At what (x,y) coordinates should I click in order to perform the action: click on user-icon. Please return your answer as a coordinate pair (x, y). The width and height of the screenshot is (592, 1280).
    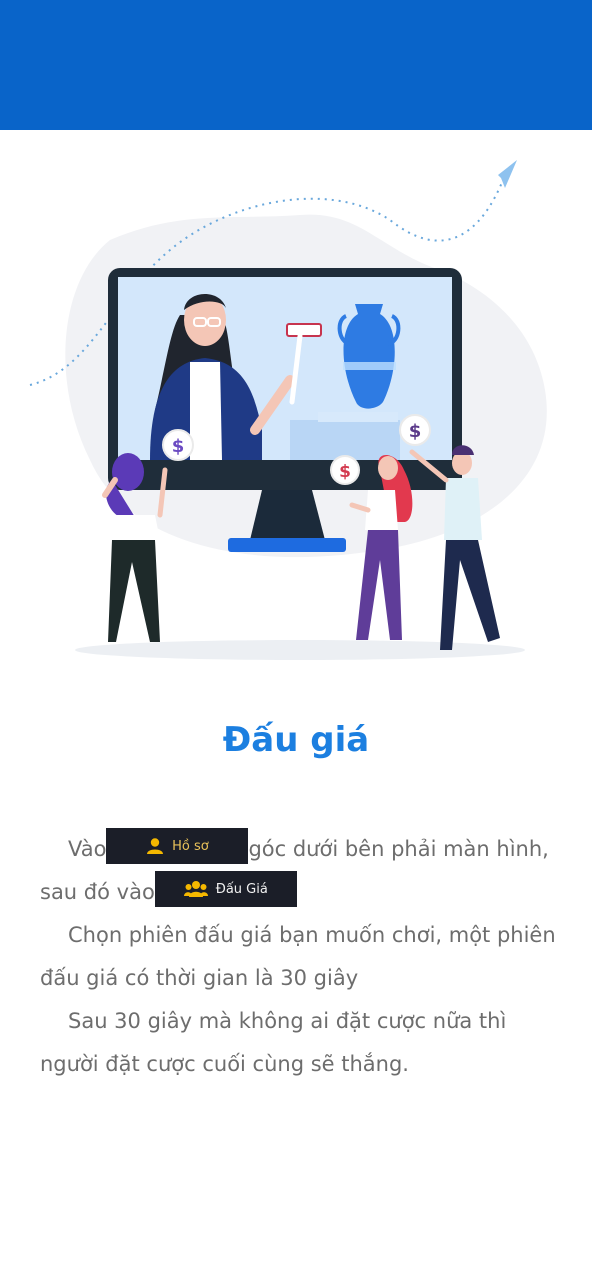
    Looking at the image, I should click on (155, 846).